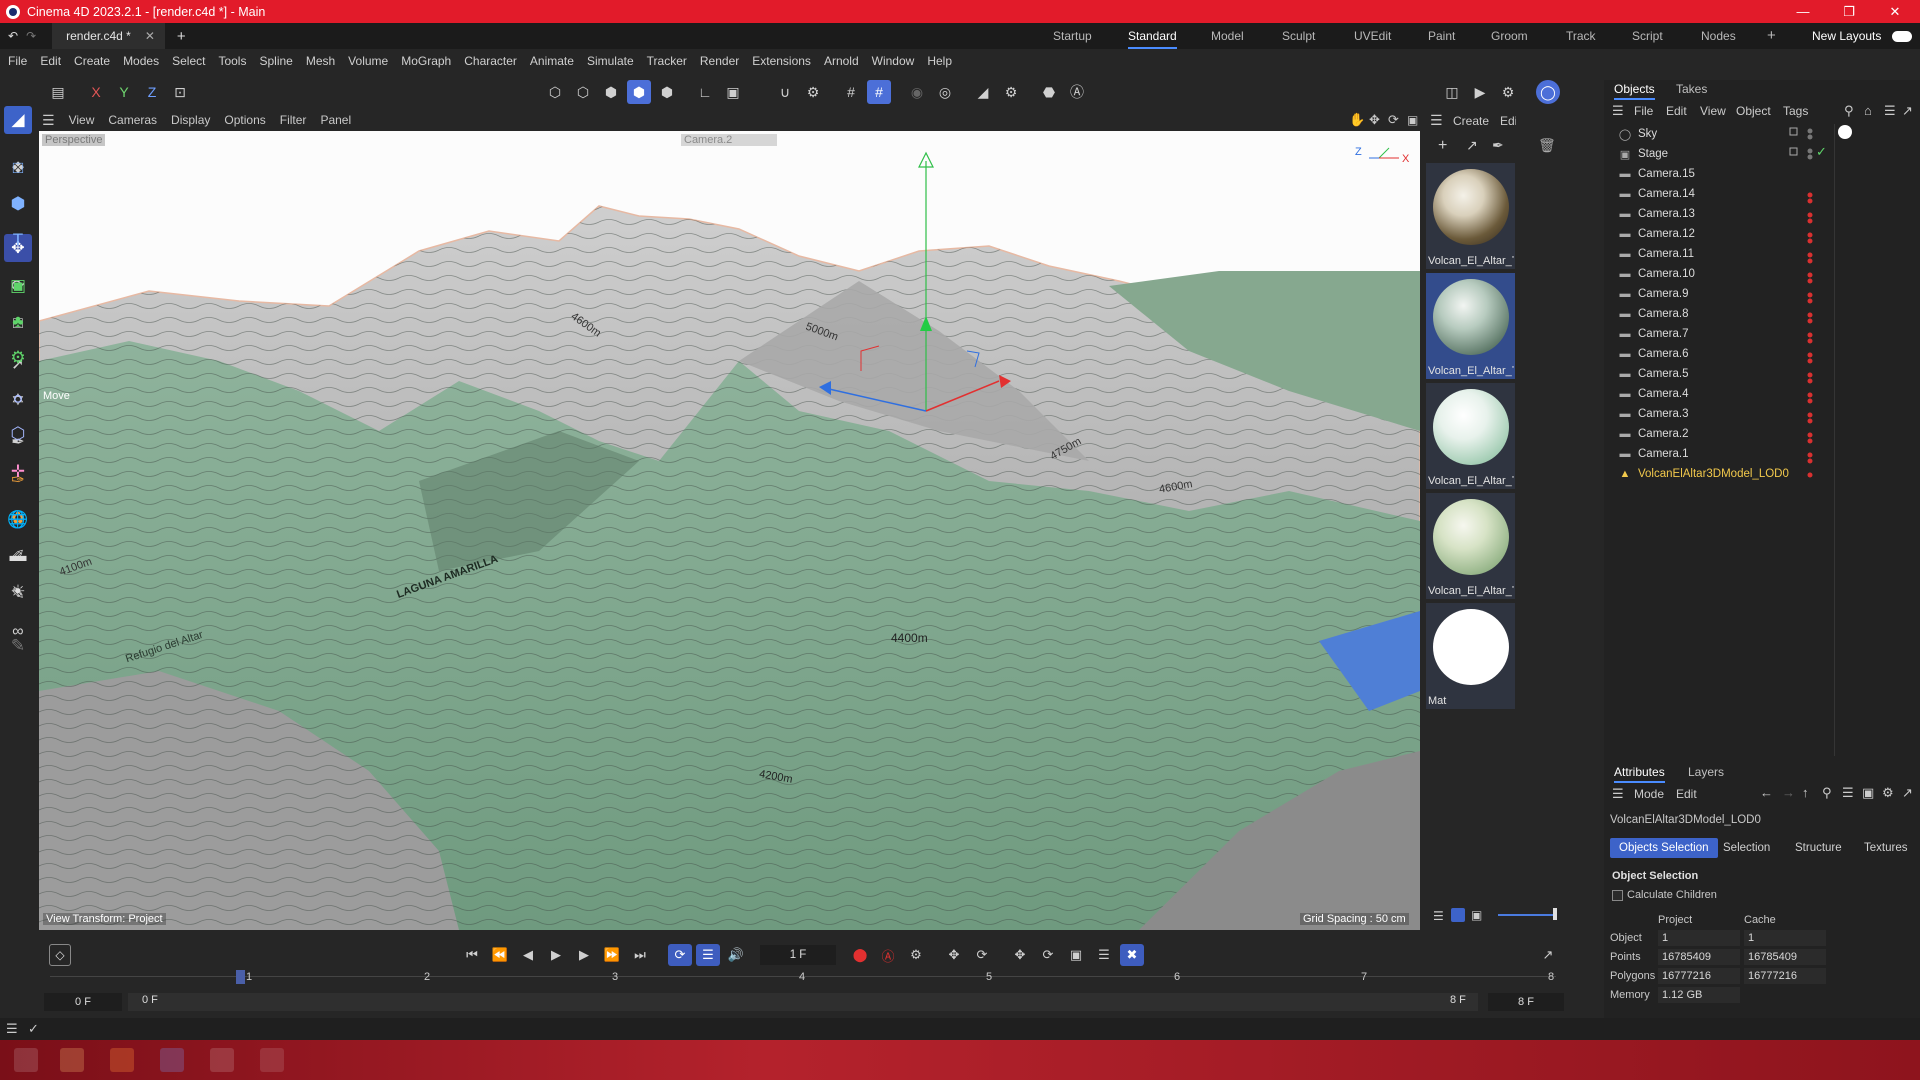 This screenshot has width=1920, height=1080. What do you see at coordinates (18, 120) in the screenshot?
I see `view-layout-icon: ◢` at bounding box center [18, 120].